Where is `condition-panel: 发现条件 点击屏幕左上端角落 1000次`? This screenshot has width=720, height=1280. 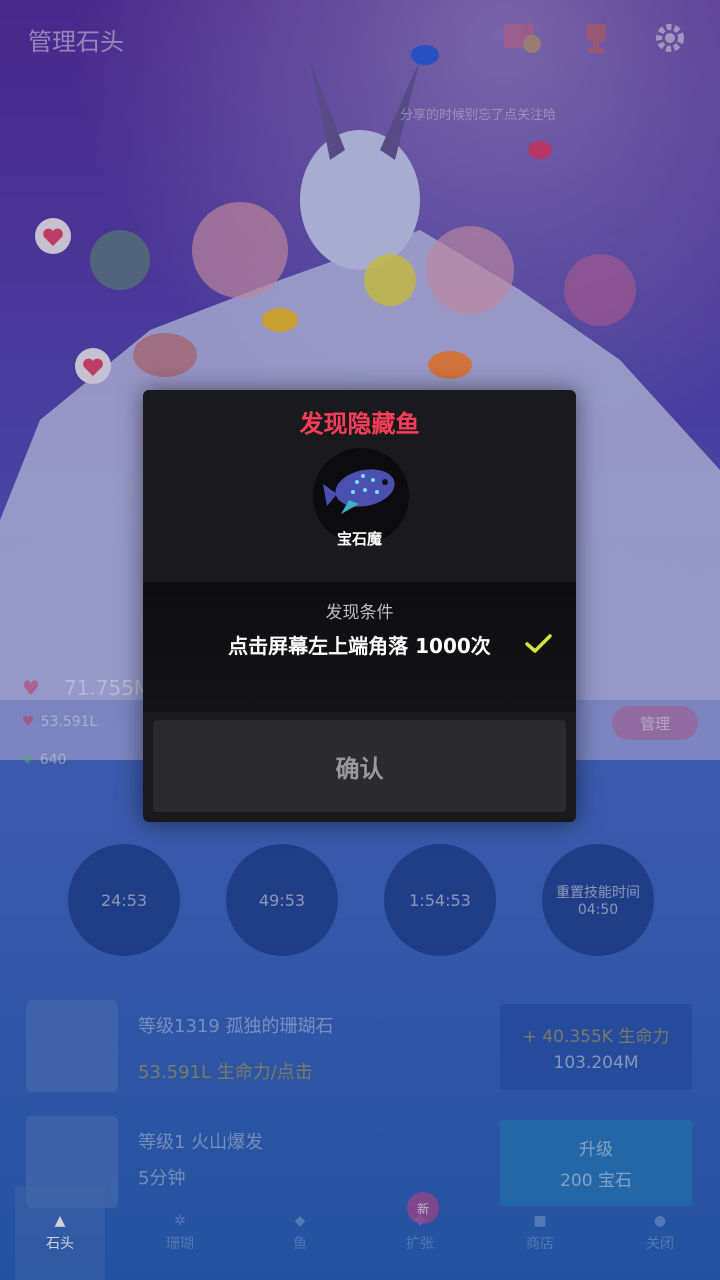 condition-panel: 发现条件 点击屏幕左上端角落 1000次 is located at coordinates (359, 647).